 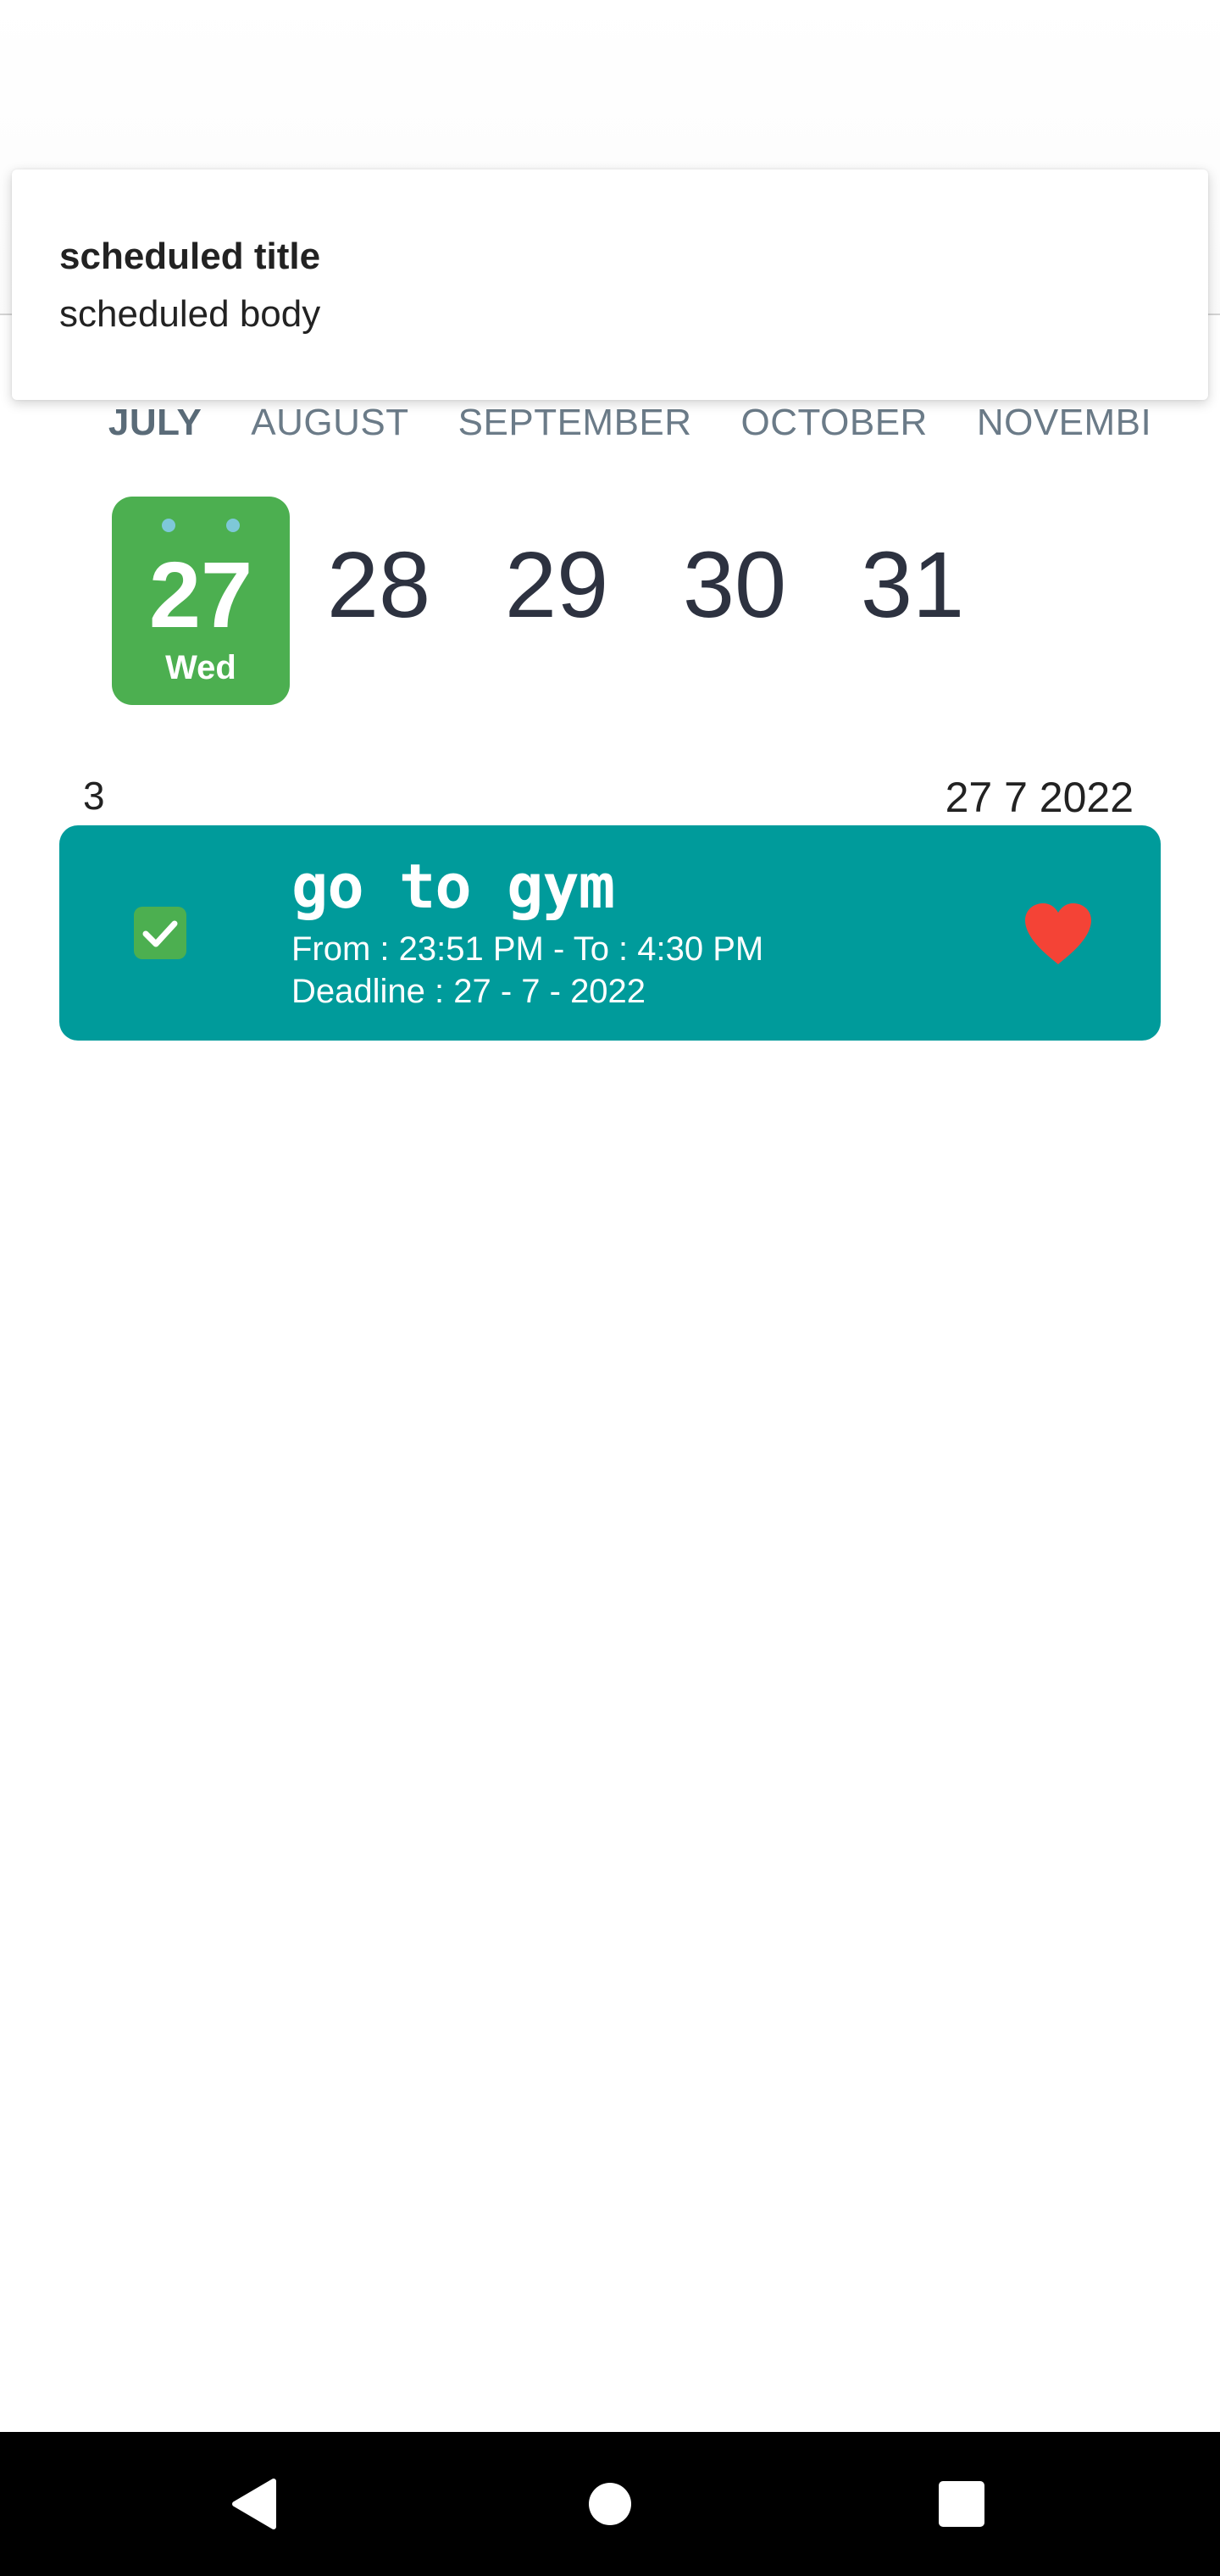 I want to click on month-item: AUGUST, so click(x=329, y=423).